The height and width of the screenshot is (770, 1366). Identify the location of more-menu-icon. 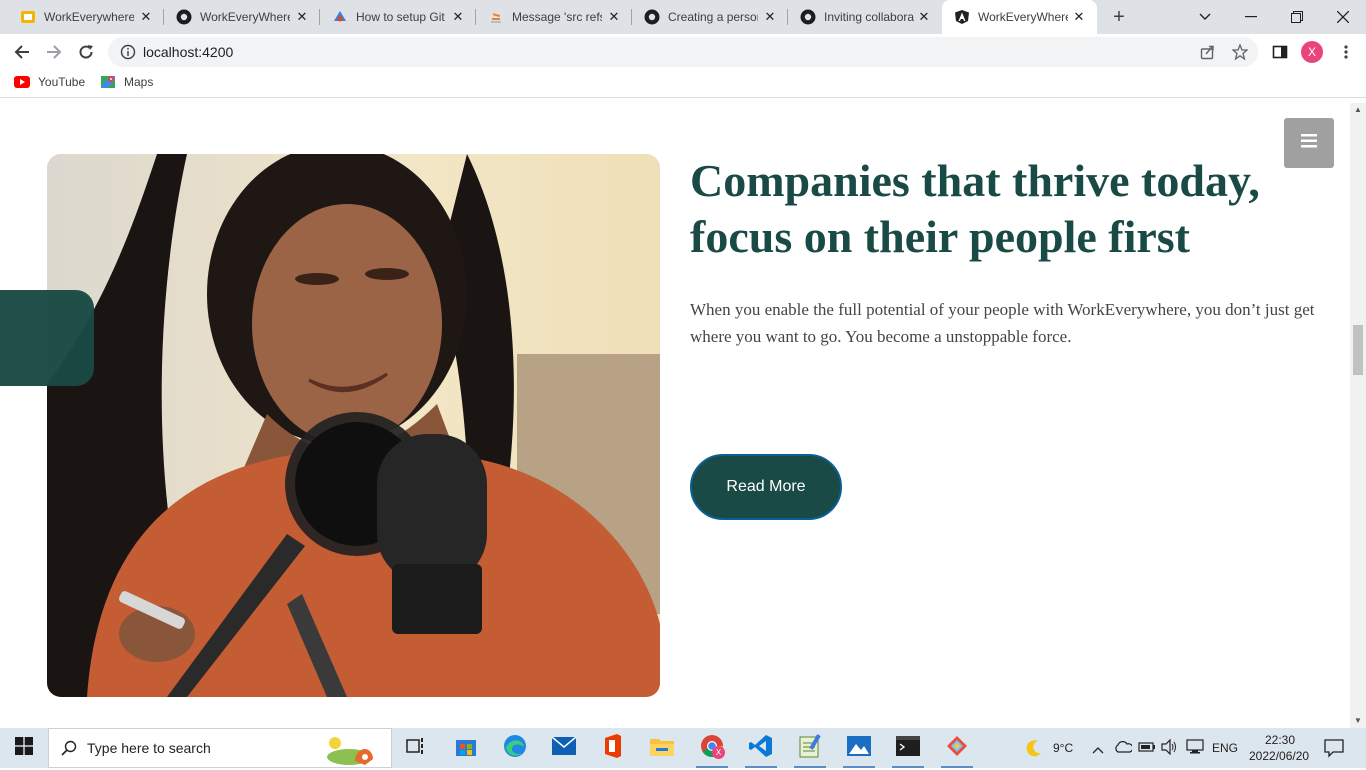
(1346, 52).